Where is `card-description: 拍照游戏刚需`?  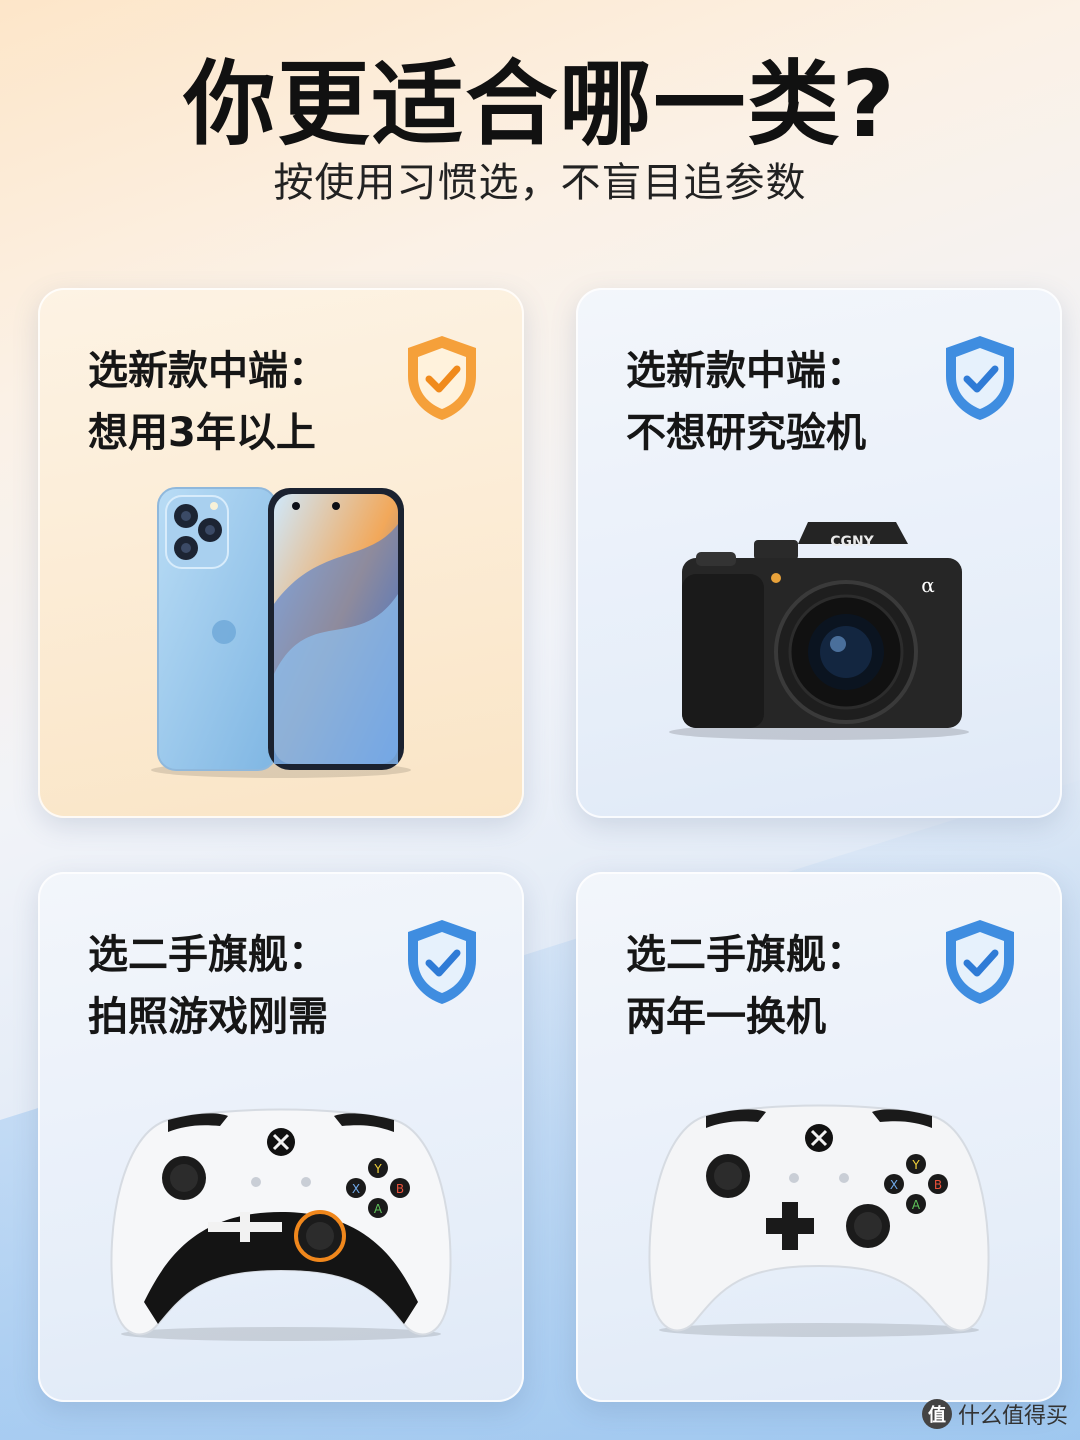
card-description: 拍照游戏刚需 is located at coordinates (208, 1017).